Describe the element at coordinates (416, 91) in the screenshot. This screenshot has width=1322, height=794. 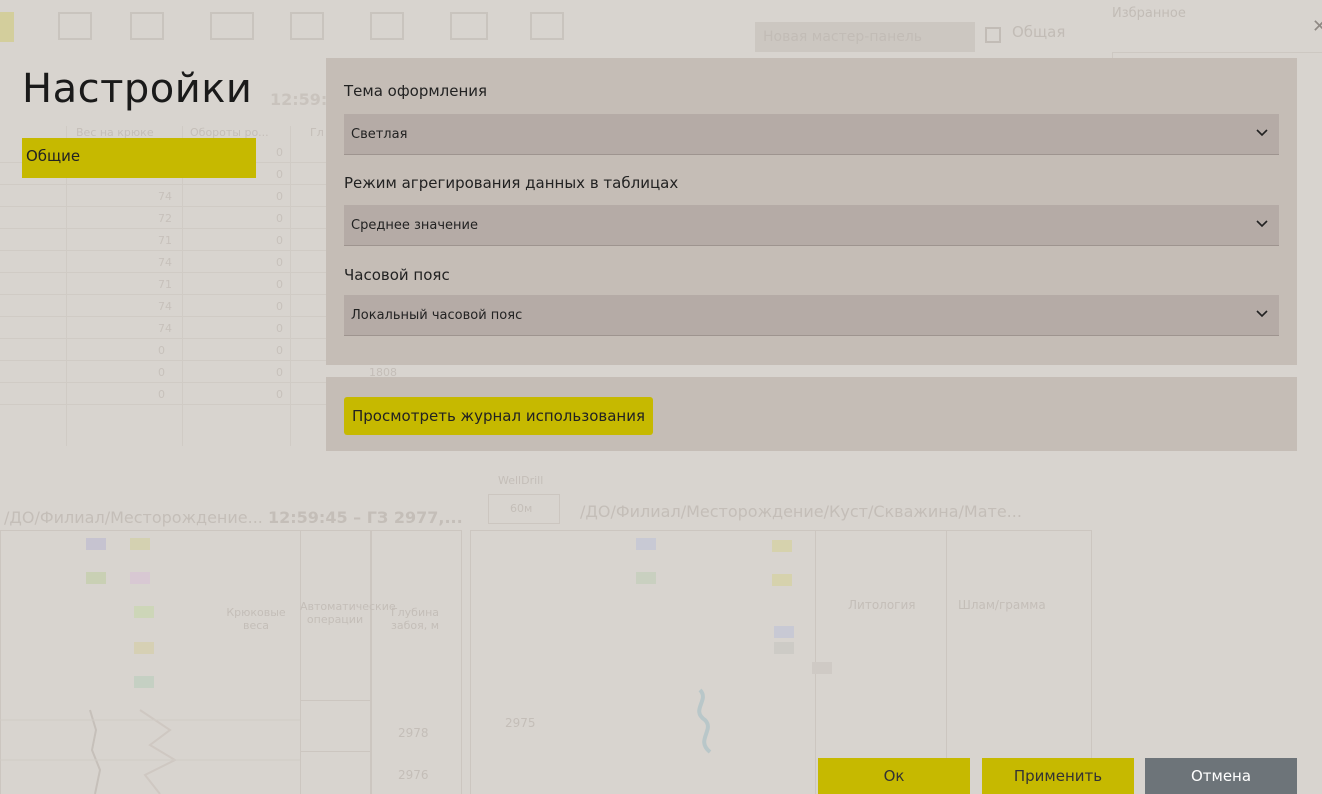
I see `theme-label: Тема оформления` at that location.